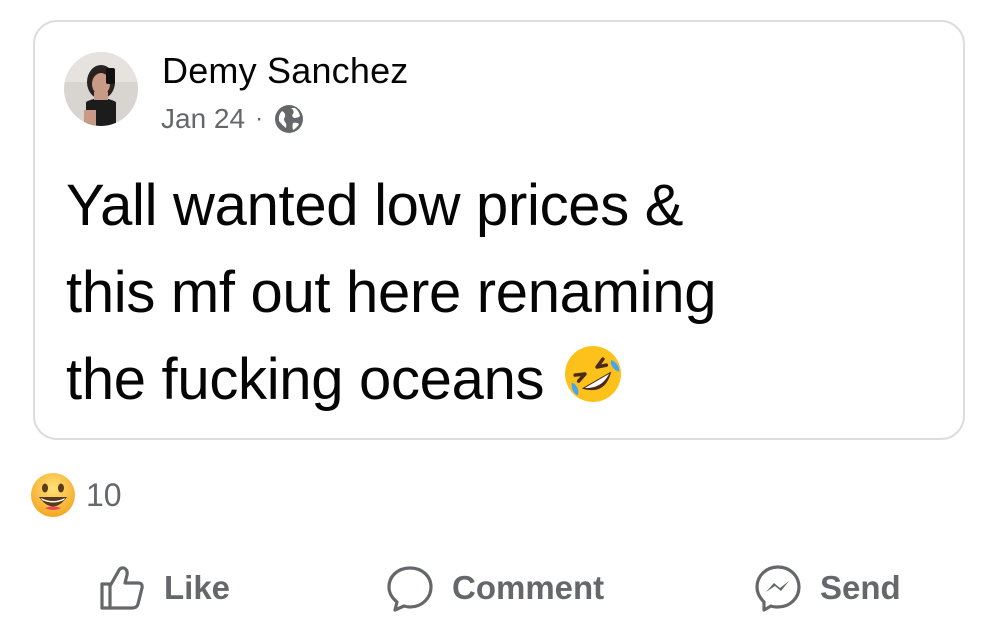 This screenshot has width=1000, height=619. What do you see at coordinates (778, 588) in the screenshot?
I see `messenger-icon` at bounding box center [778, 588].